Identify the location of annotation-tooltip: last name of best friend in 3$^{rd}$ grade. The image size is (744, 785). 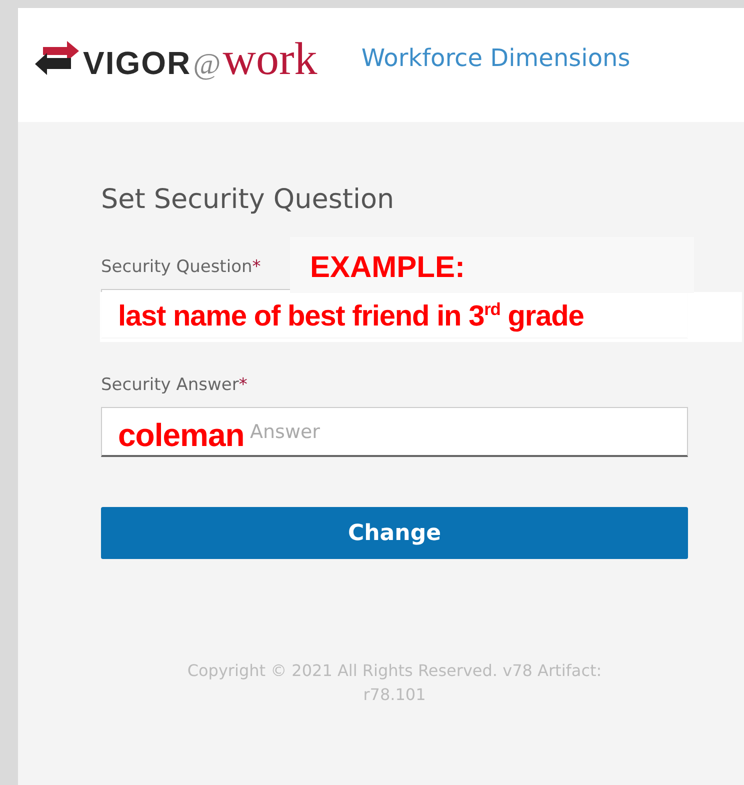
(421, 317).